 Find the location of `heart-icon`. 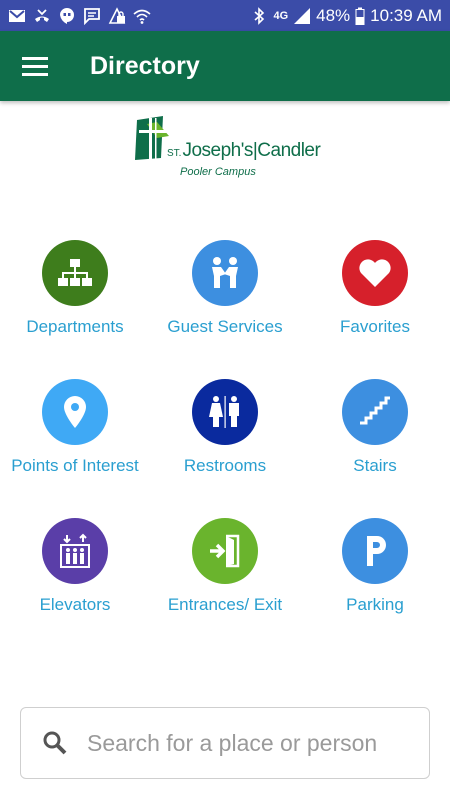

heart-icon is located at coordinates (375, 273).